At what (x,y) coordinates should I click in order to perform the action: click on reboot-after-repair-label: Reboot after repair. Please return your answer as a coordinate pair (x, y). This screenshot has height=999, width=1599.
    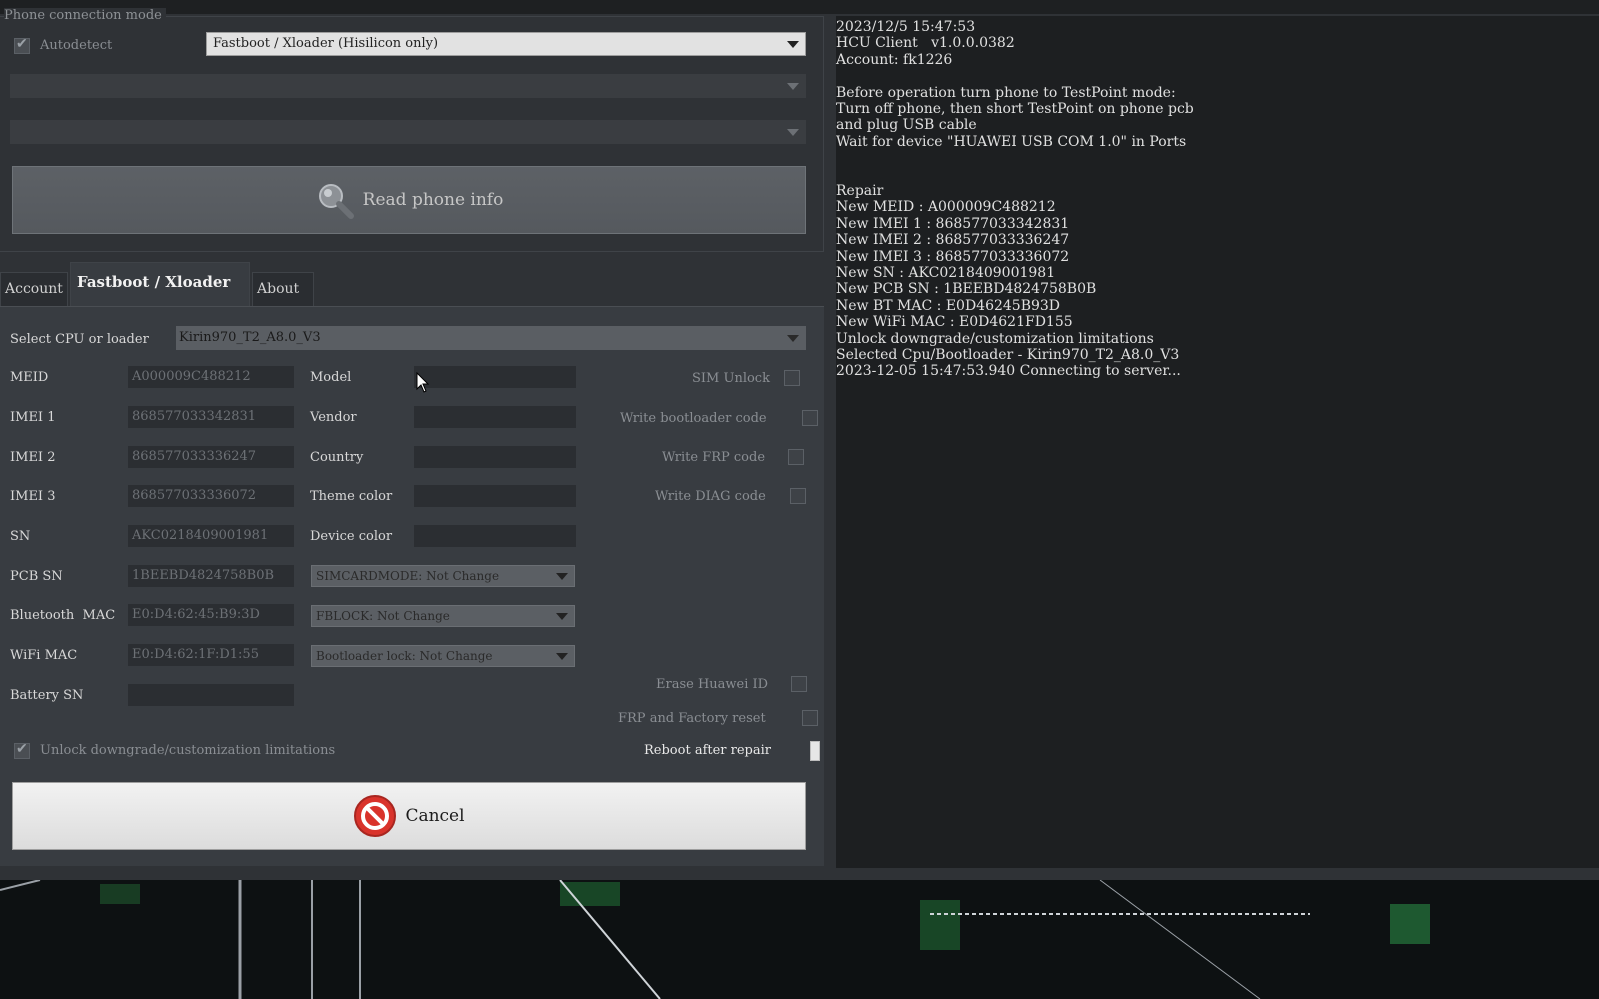
    Looking at the image, I should click on (707, 750).